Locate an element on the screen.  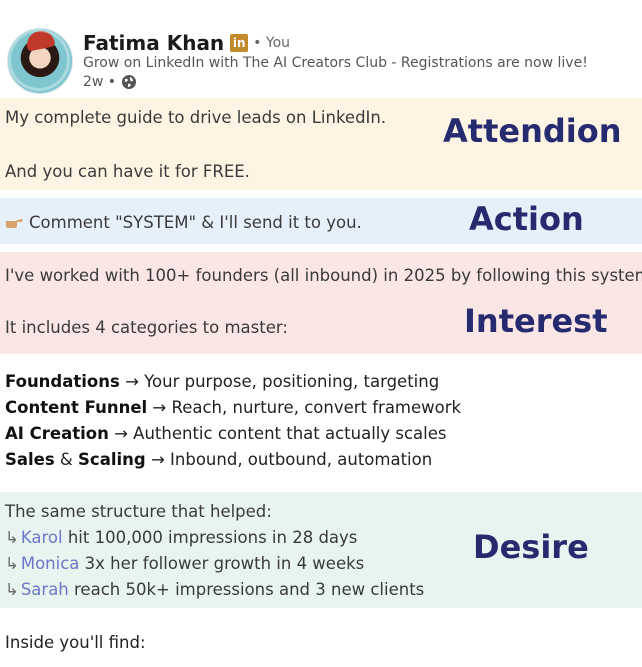
mention-link: Karol is located at coordinates (42, 537).